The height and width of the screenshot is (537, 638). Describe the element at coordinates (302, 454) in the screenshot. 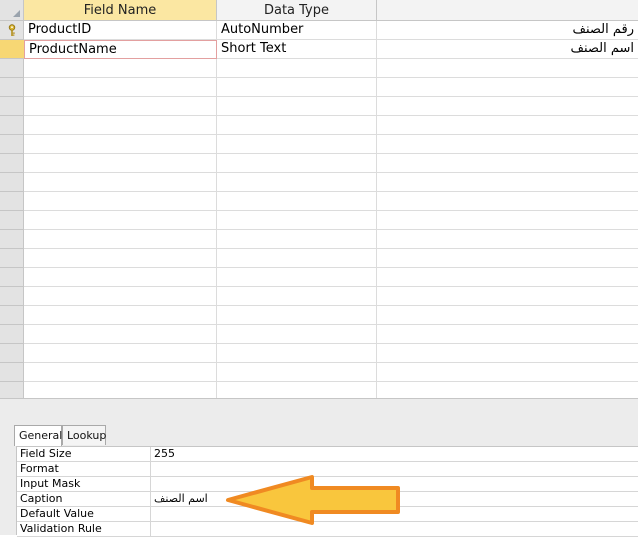

I see `property-value: 255` at that location.